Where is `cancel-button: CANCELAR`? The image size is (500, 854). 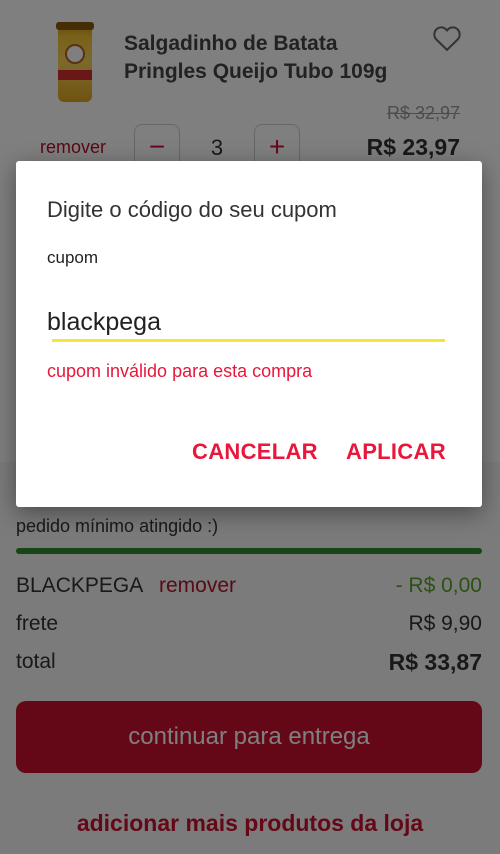
cancel-button: CANCELAR is located at coordinates (255, 452).